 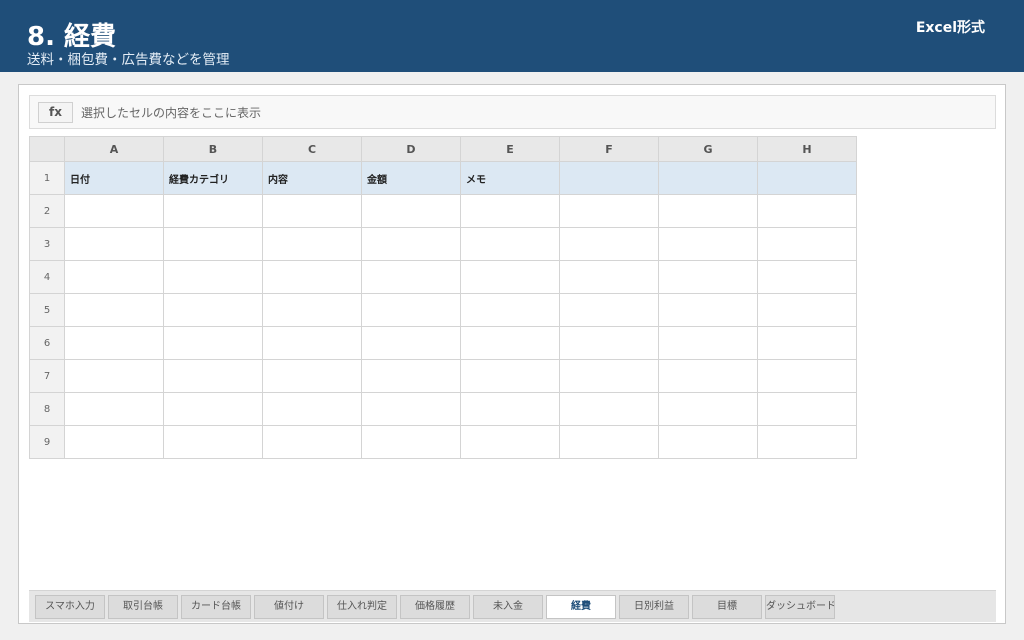 What do you see at coordinates (708, 149) in the screenshot?
I see `column-header: G` at bounding box center [708, 149].